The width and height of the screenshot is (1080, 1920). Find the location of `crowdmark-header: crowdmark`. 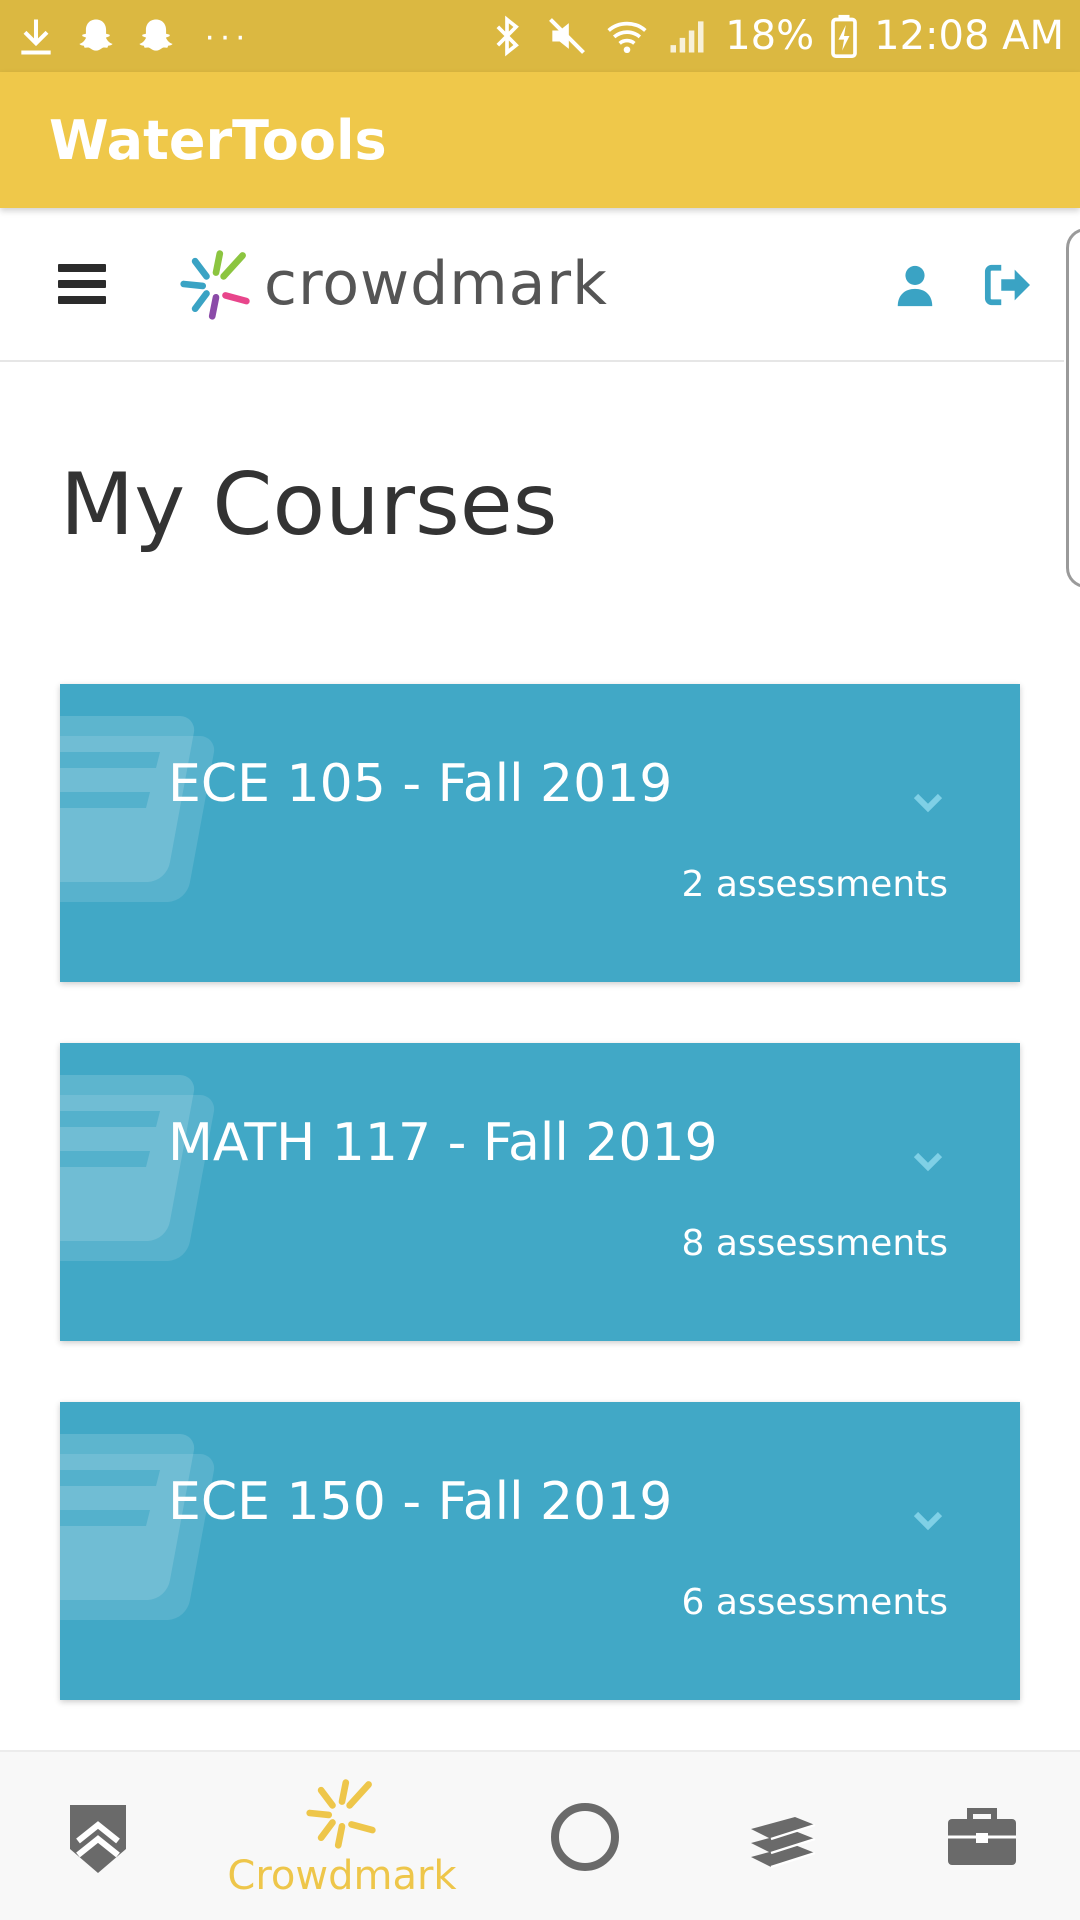

crowdmark-header: crowdmark is located at coordinates (532, 285).